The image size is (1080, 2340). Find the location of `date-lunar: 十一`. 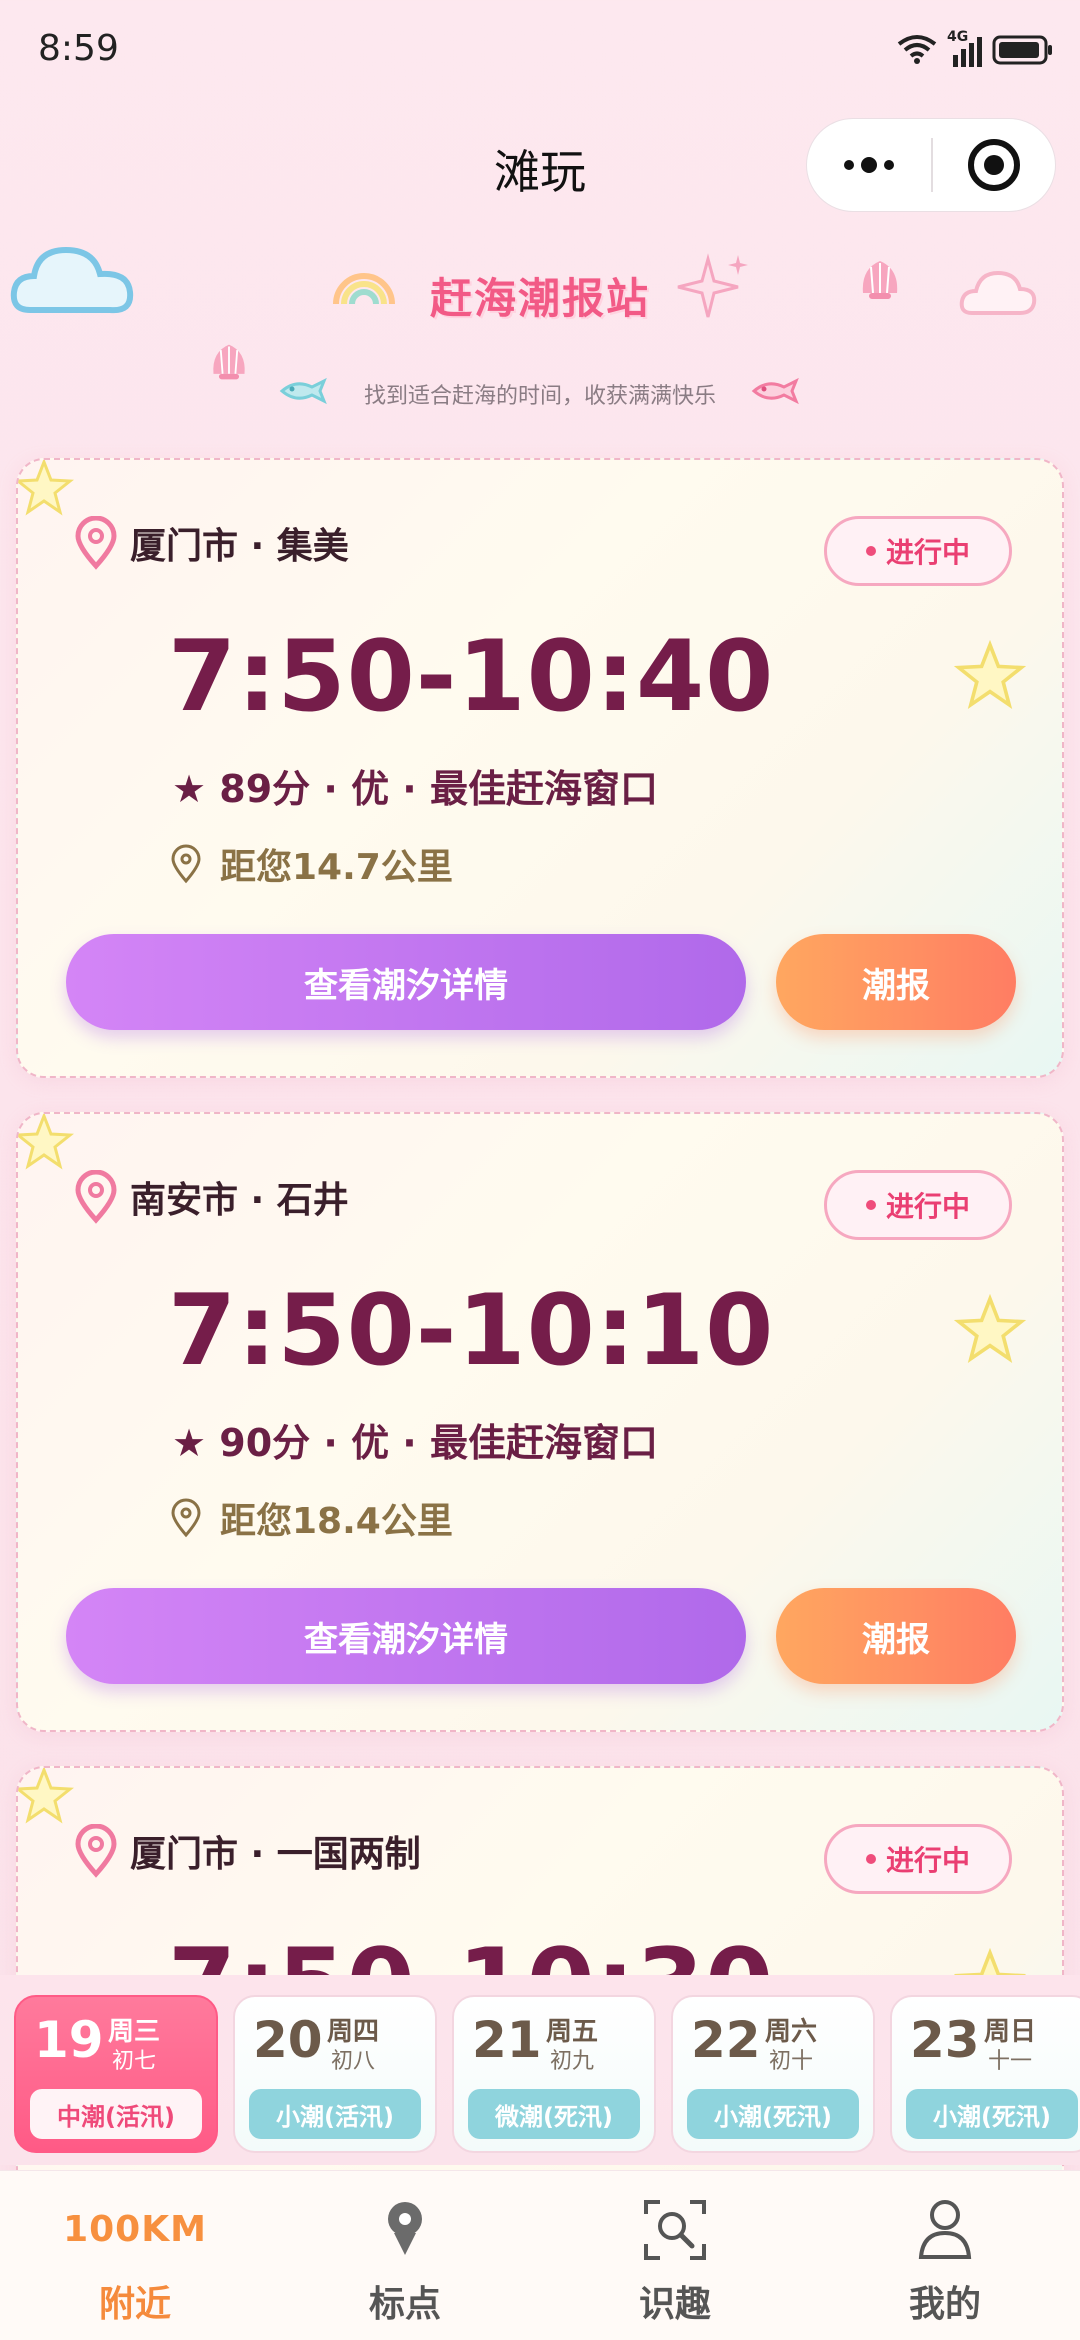

date-lunar: 十一 is located at coordinates (1010, 2061).